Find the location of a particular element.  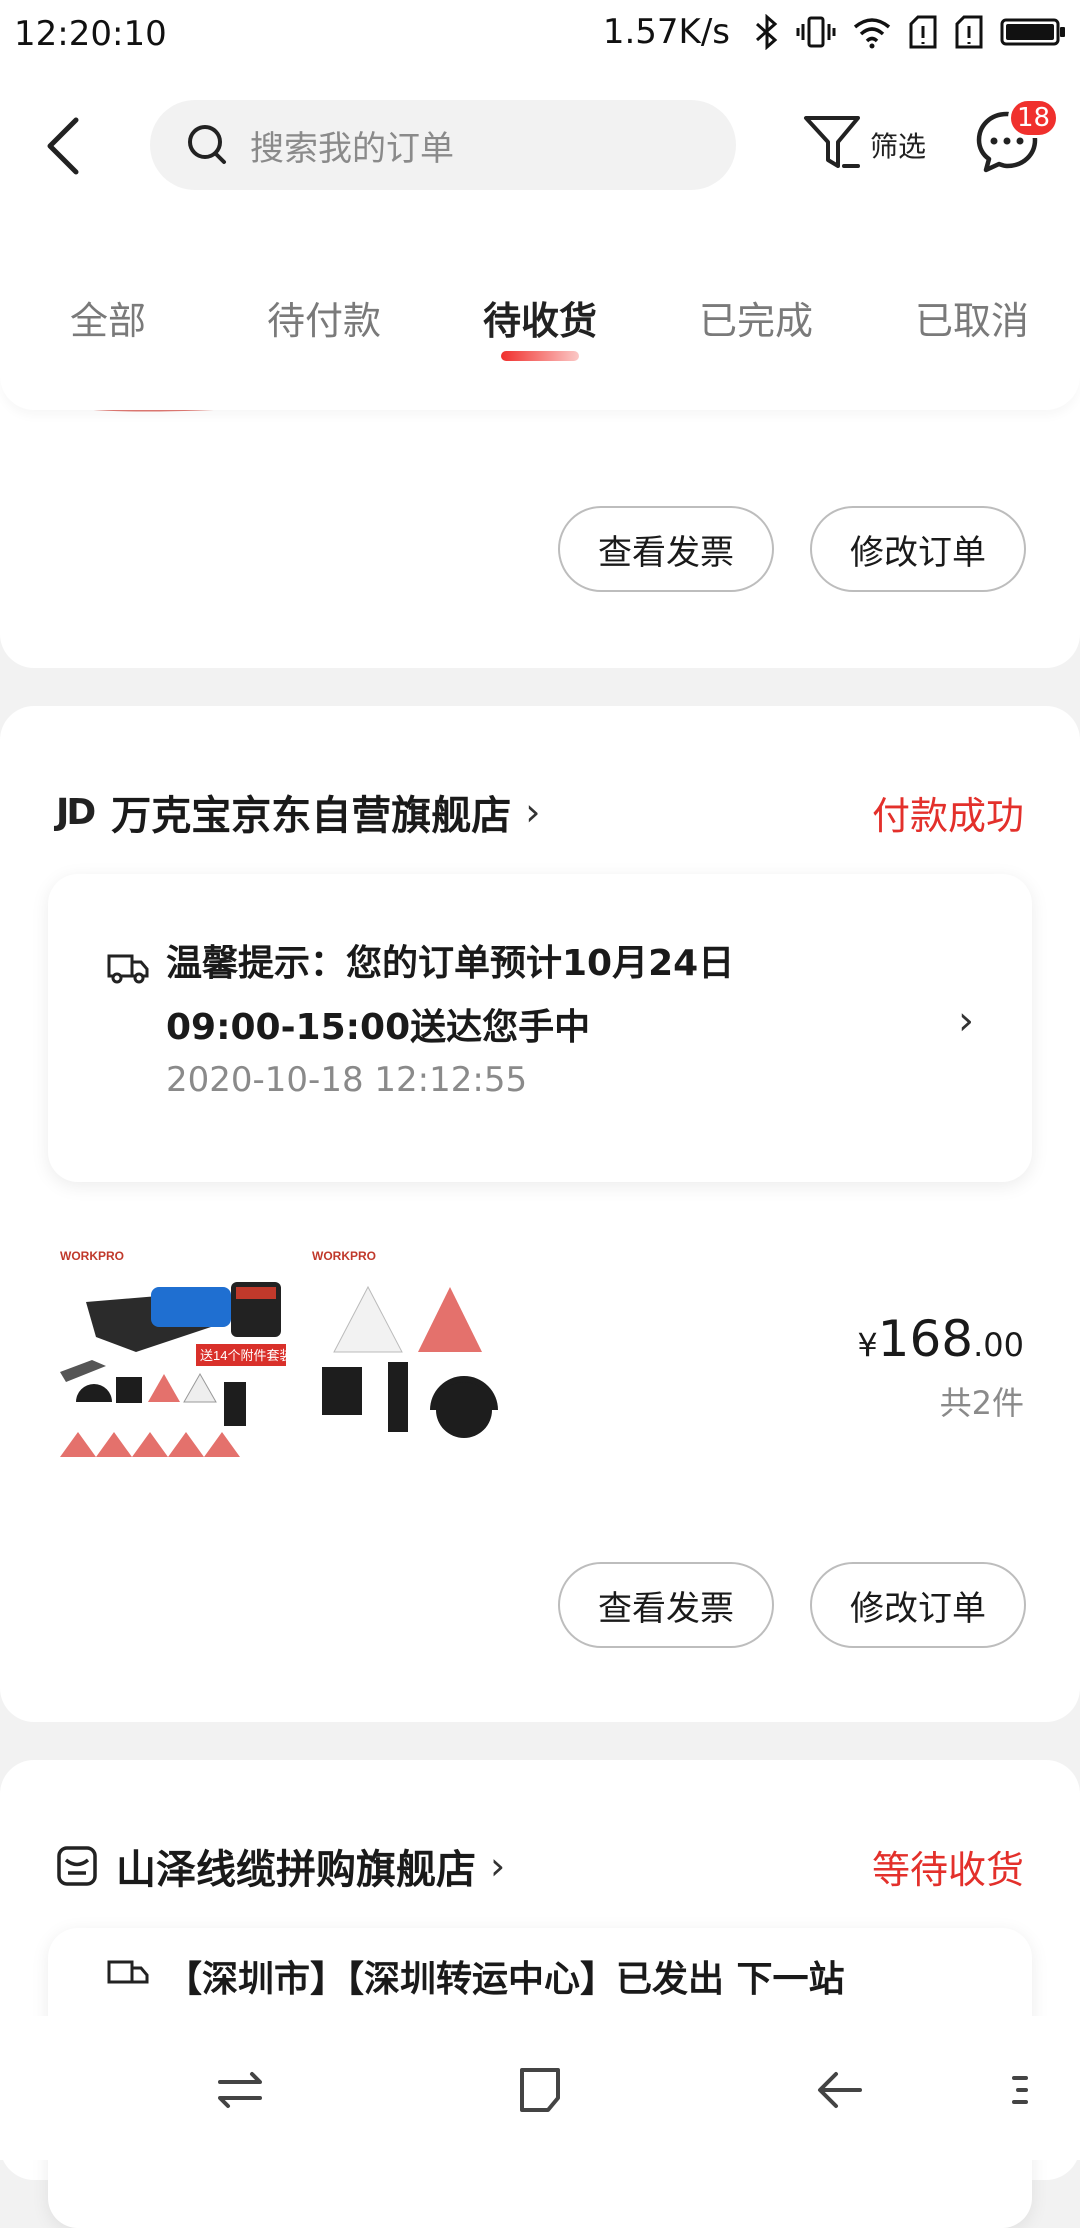

tab-pending-payment: 待付款 is located at coordinates (324, 317).